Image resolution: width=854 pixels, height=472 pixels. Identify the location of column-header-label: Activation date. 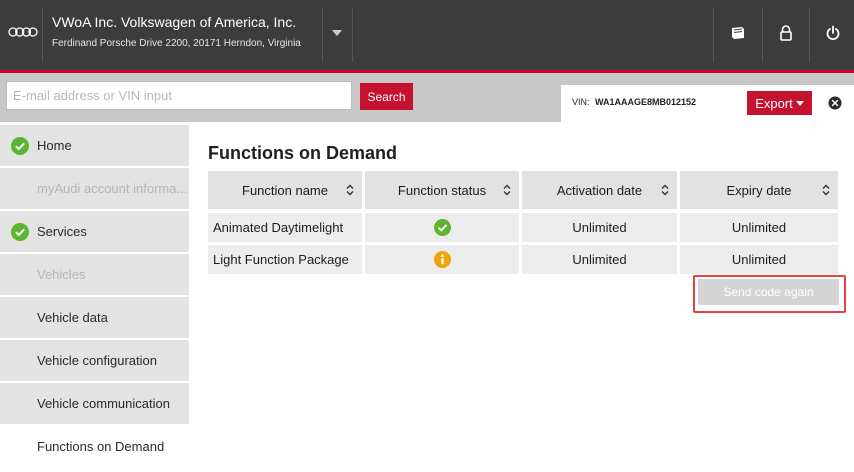
(599, 190).